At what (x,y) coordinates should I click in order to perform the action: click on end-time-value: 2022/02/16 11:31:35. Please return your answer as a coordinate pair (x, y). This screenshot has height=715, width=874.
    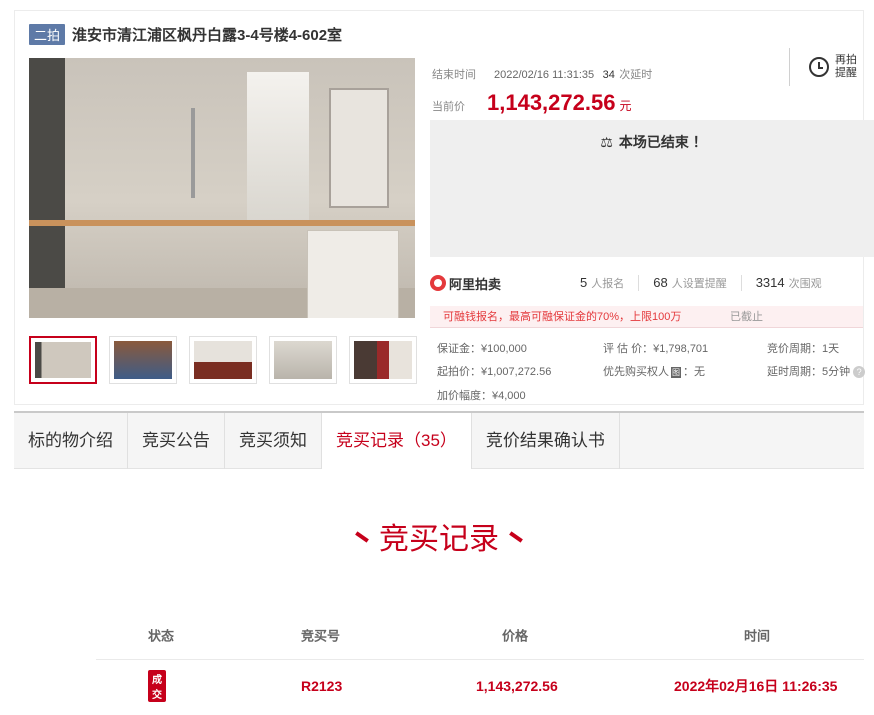
    Looking at the image, I should click on (544, 75).